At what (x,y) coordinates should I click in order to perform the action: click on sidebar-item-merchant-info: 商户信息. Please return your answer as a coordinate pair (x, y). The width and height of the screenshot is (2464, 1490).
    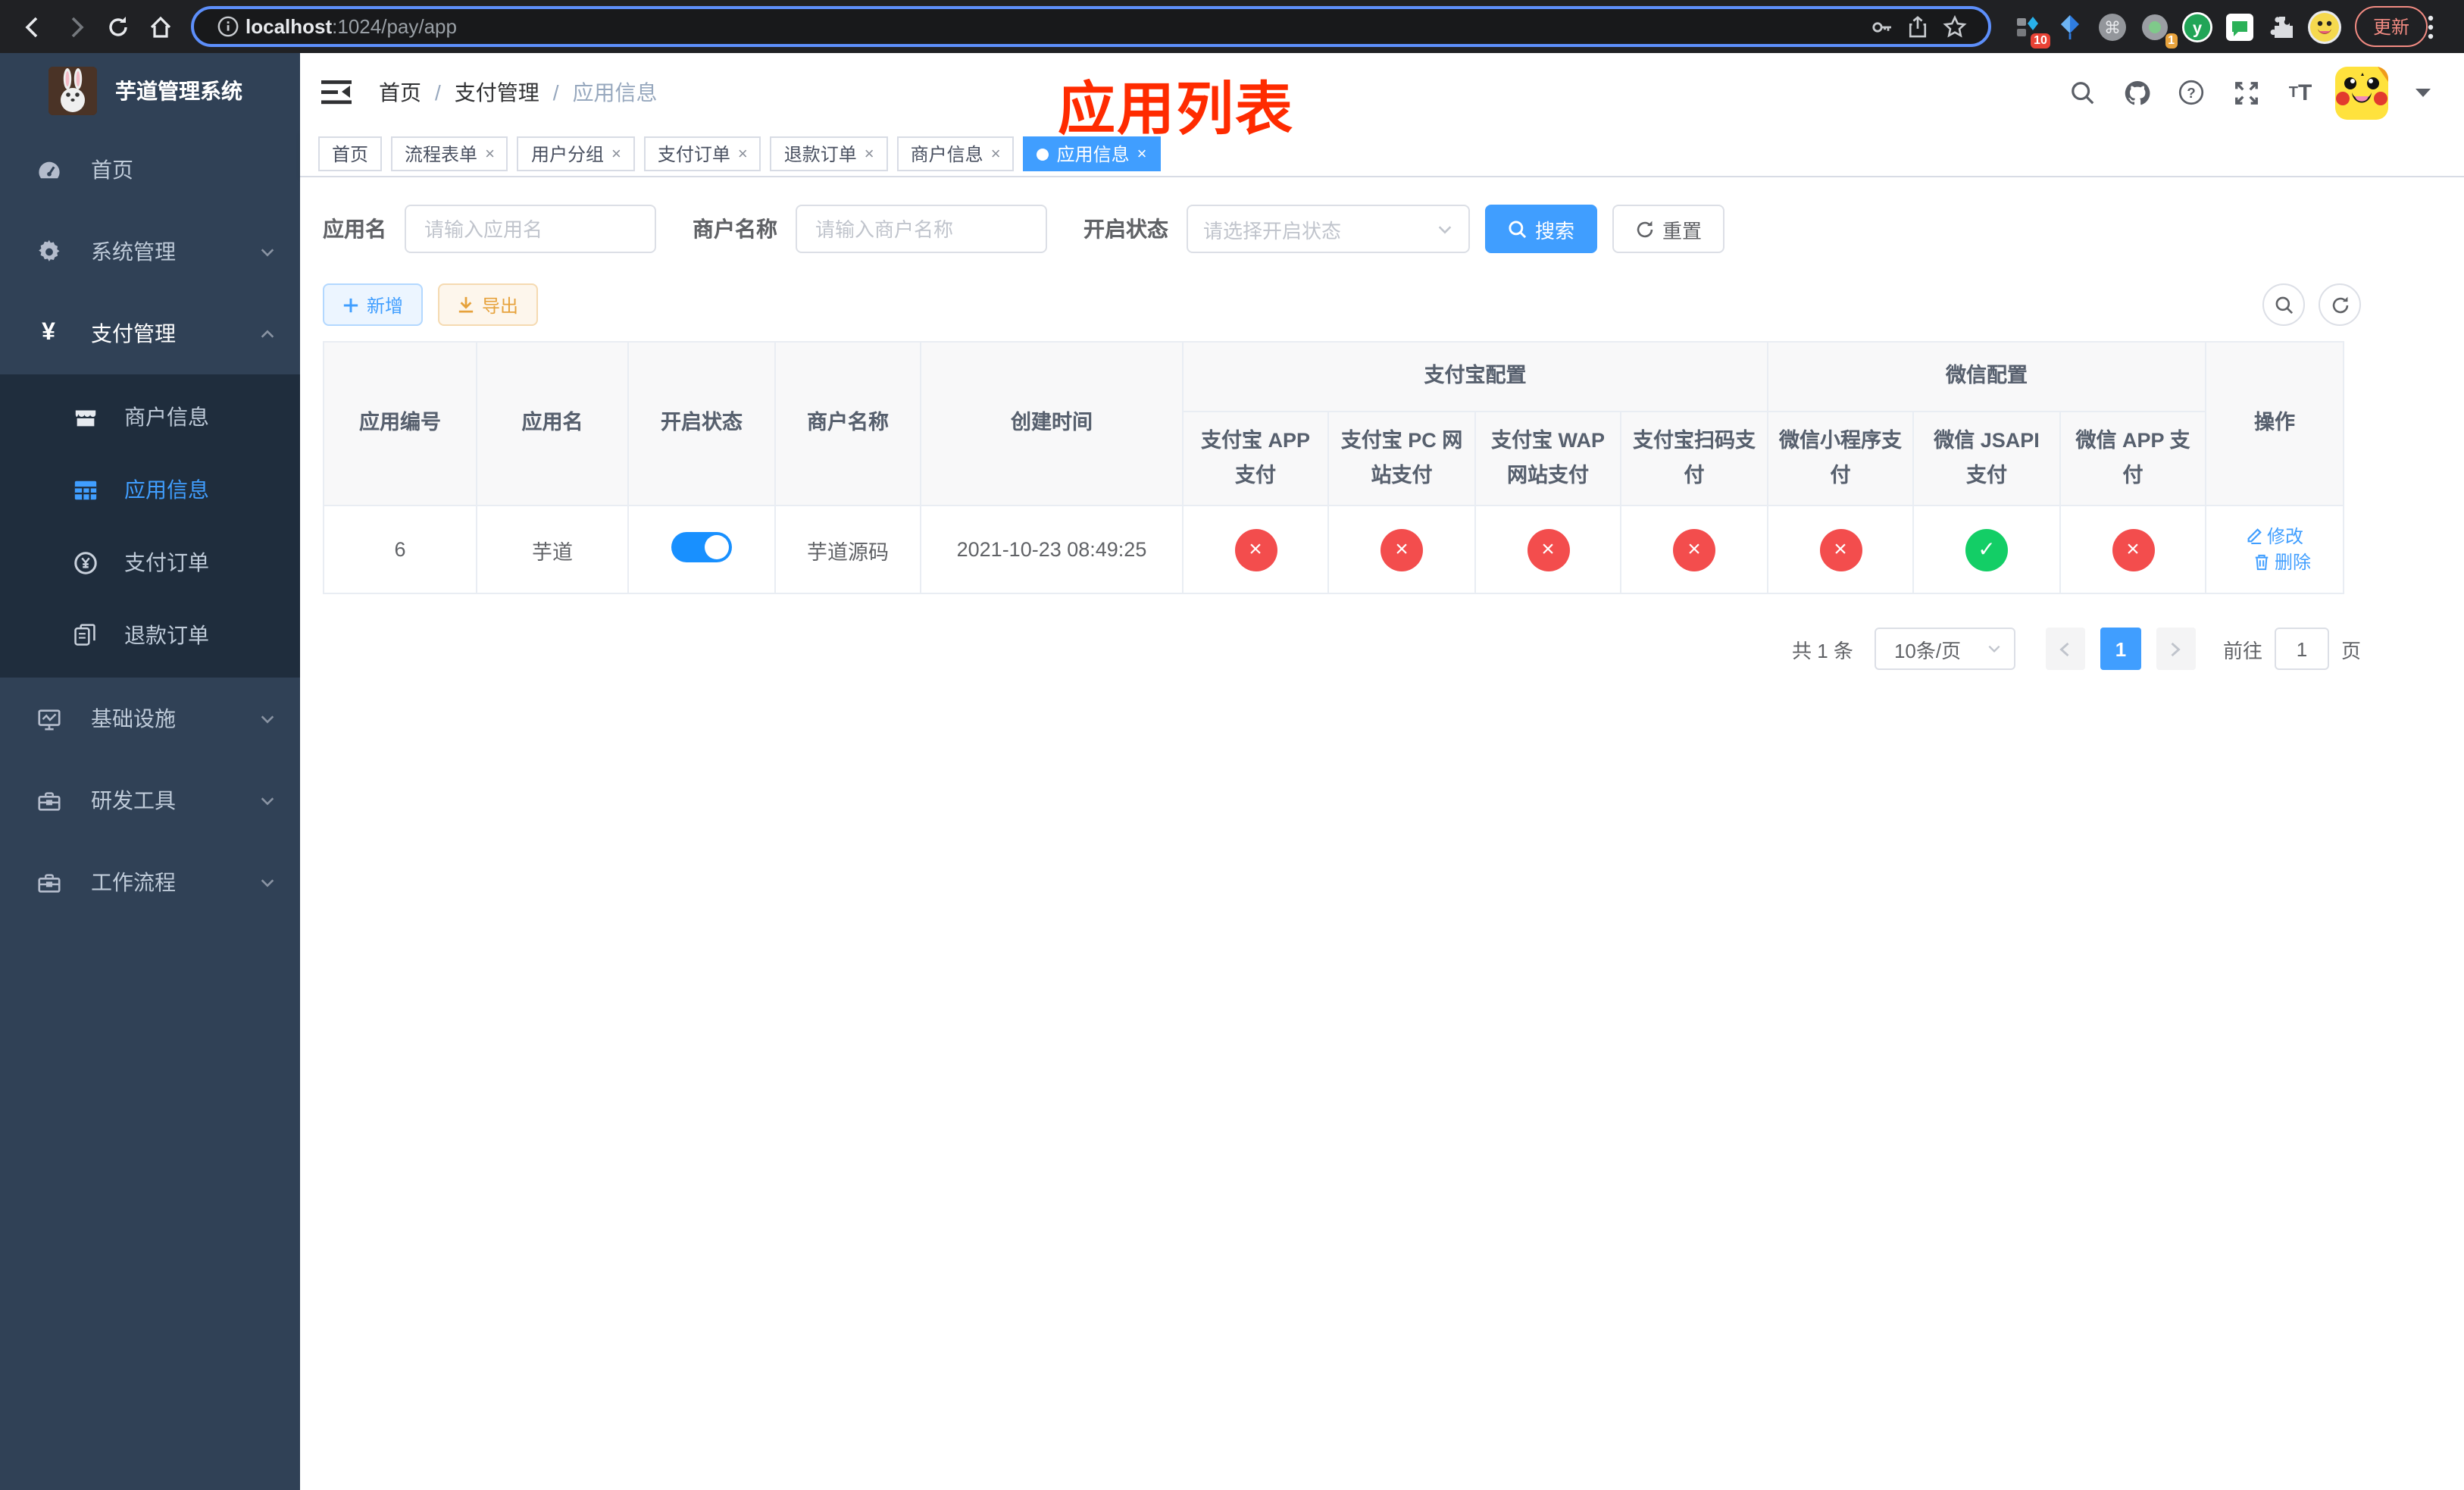
    Looking at the image, I should click on (150, 417).